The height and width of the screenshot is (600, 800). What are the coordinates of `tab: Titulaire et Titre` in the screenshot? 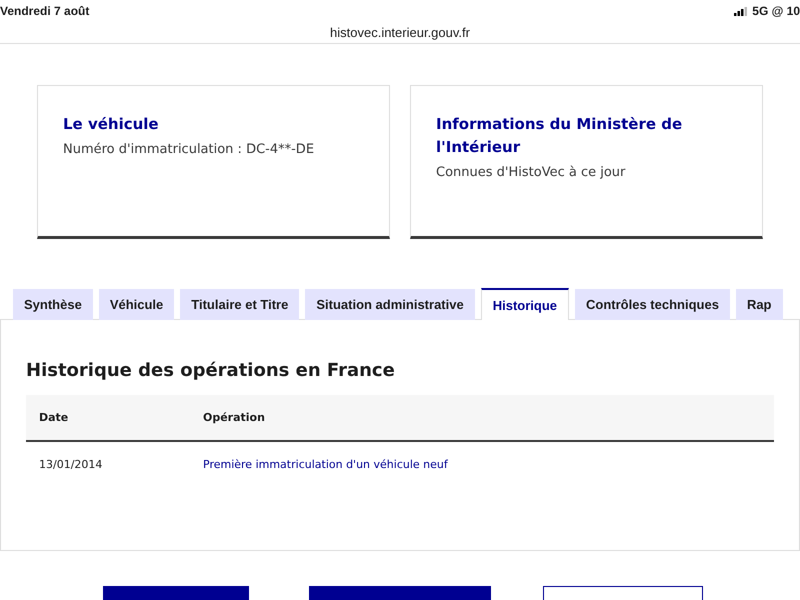 It's located at (240, 304).